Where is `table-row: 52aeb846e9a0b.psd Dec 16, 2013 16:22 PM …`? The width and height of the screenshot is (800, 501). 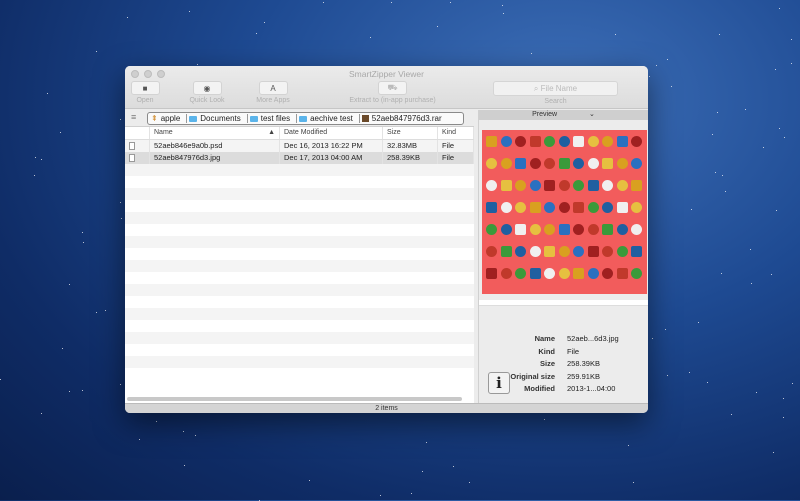 table-row: 52aeb846e9a0b.psd Dec 16, 2013 16:22 PM … is located at coordinates (299, 146).